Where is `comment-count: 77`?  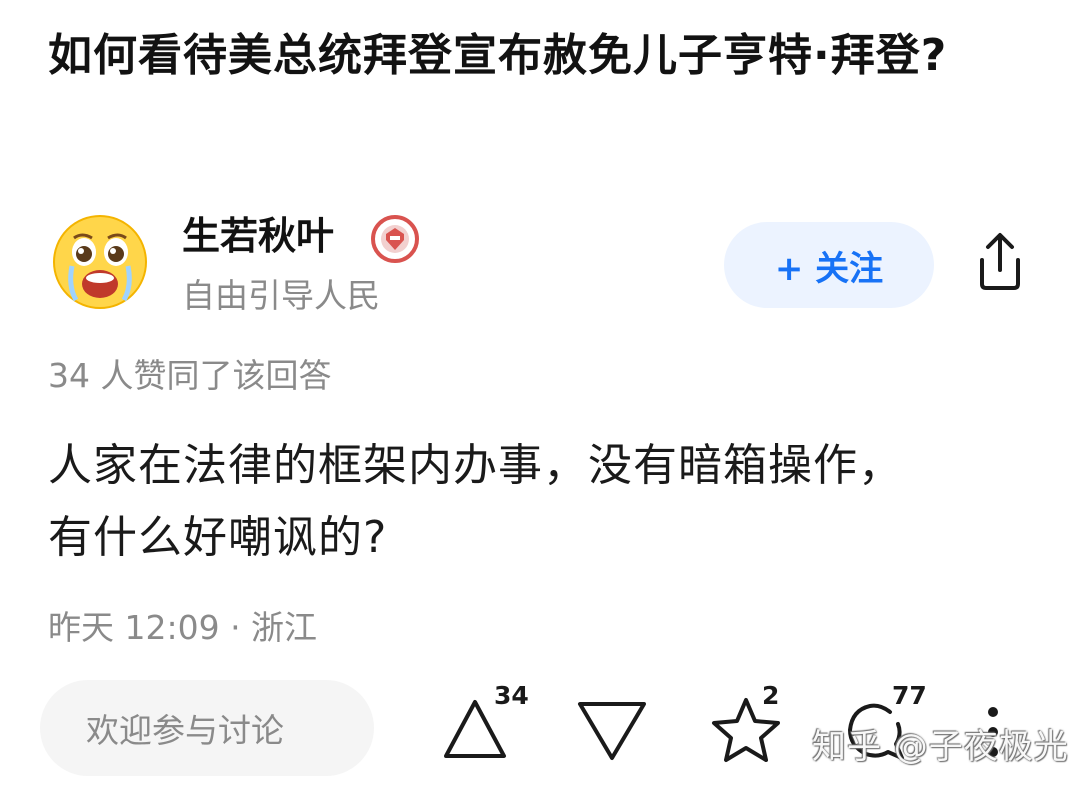 comment-count: 77 is located at coordinates (909, 695).